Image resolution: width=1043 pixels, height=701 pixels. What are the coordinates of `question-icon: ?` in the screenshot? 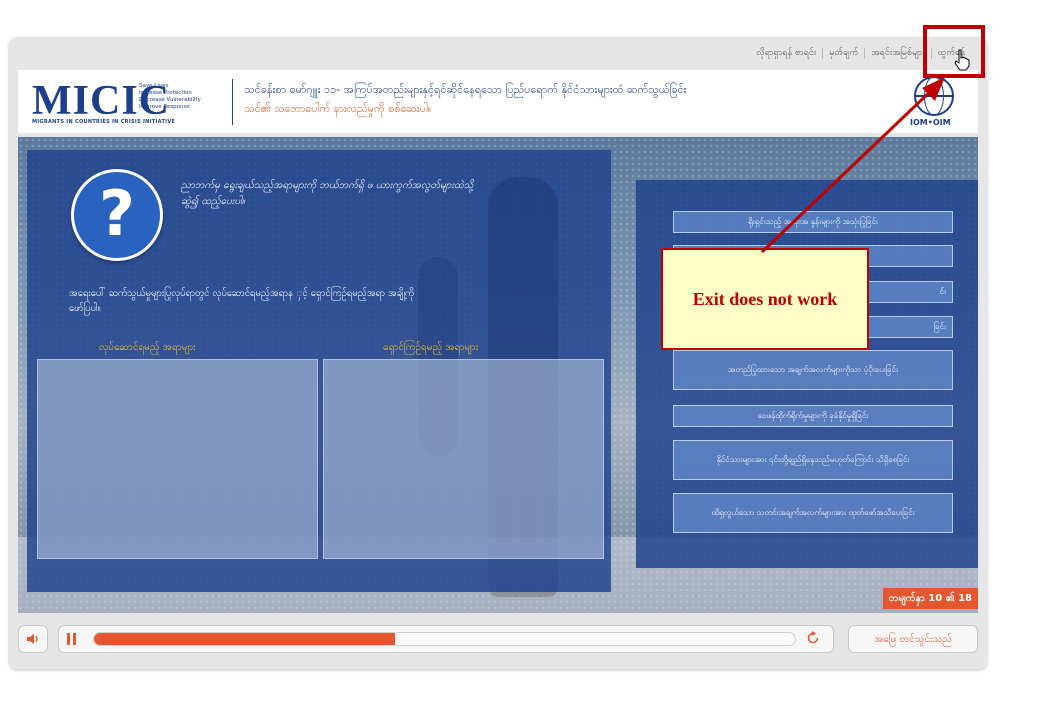 It's located at (117, 215).